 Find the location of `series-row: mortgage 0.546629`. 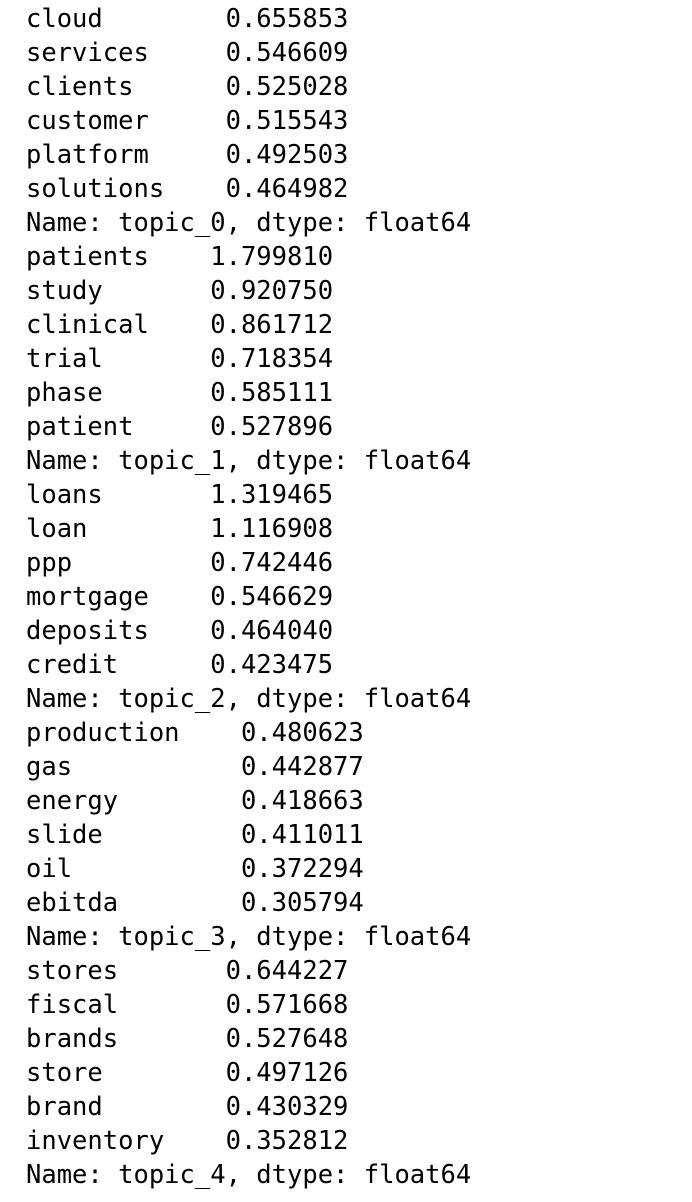

series-row: mortgage 0.546629 is located at coordinates (359, 597).